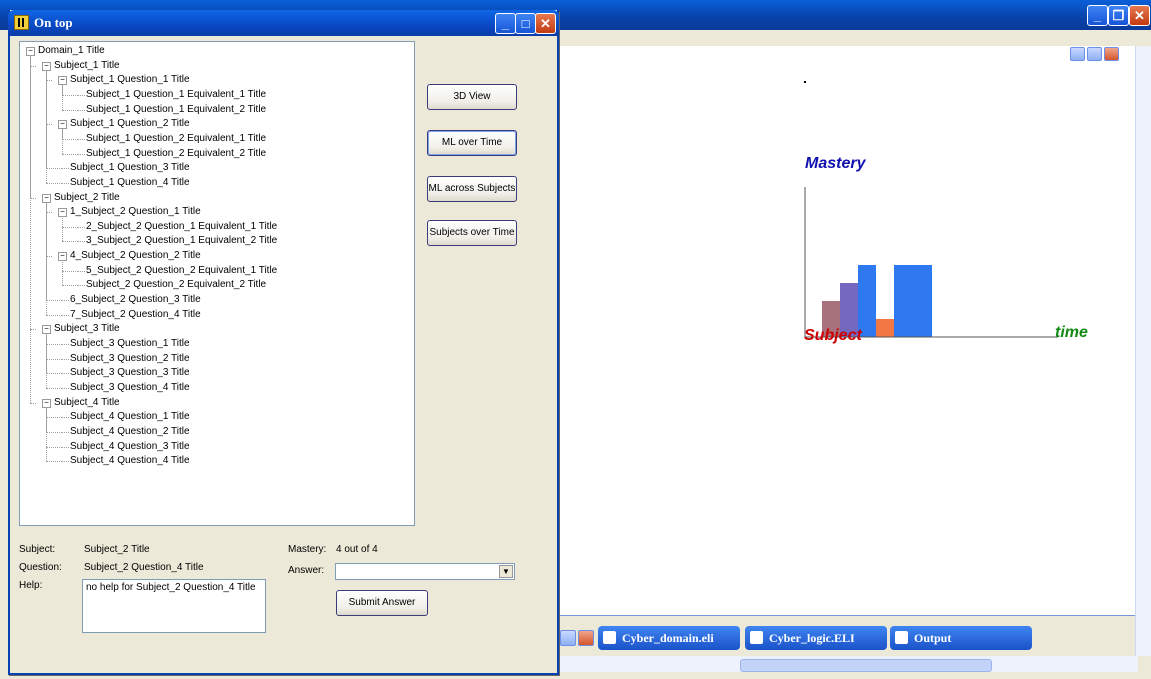 The height and width of the screenshot is (679, 1151). Describe the element at coordinates (866, 665) in the screenshot. I see `horizontal-scroll-thumb` at that location.